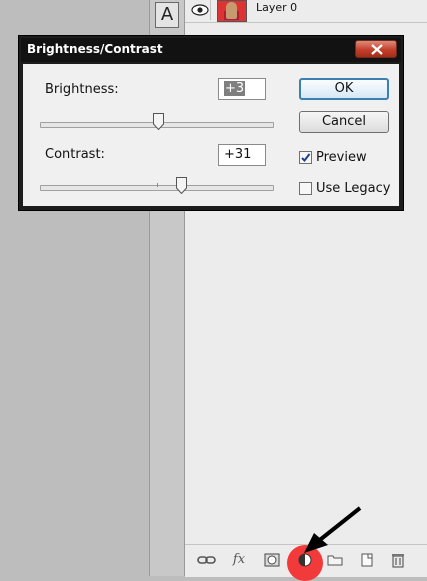  I want to click on preview-checkbox, so click(305, 157).